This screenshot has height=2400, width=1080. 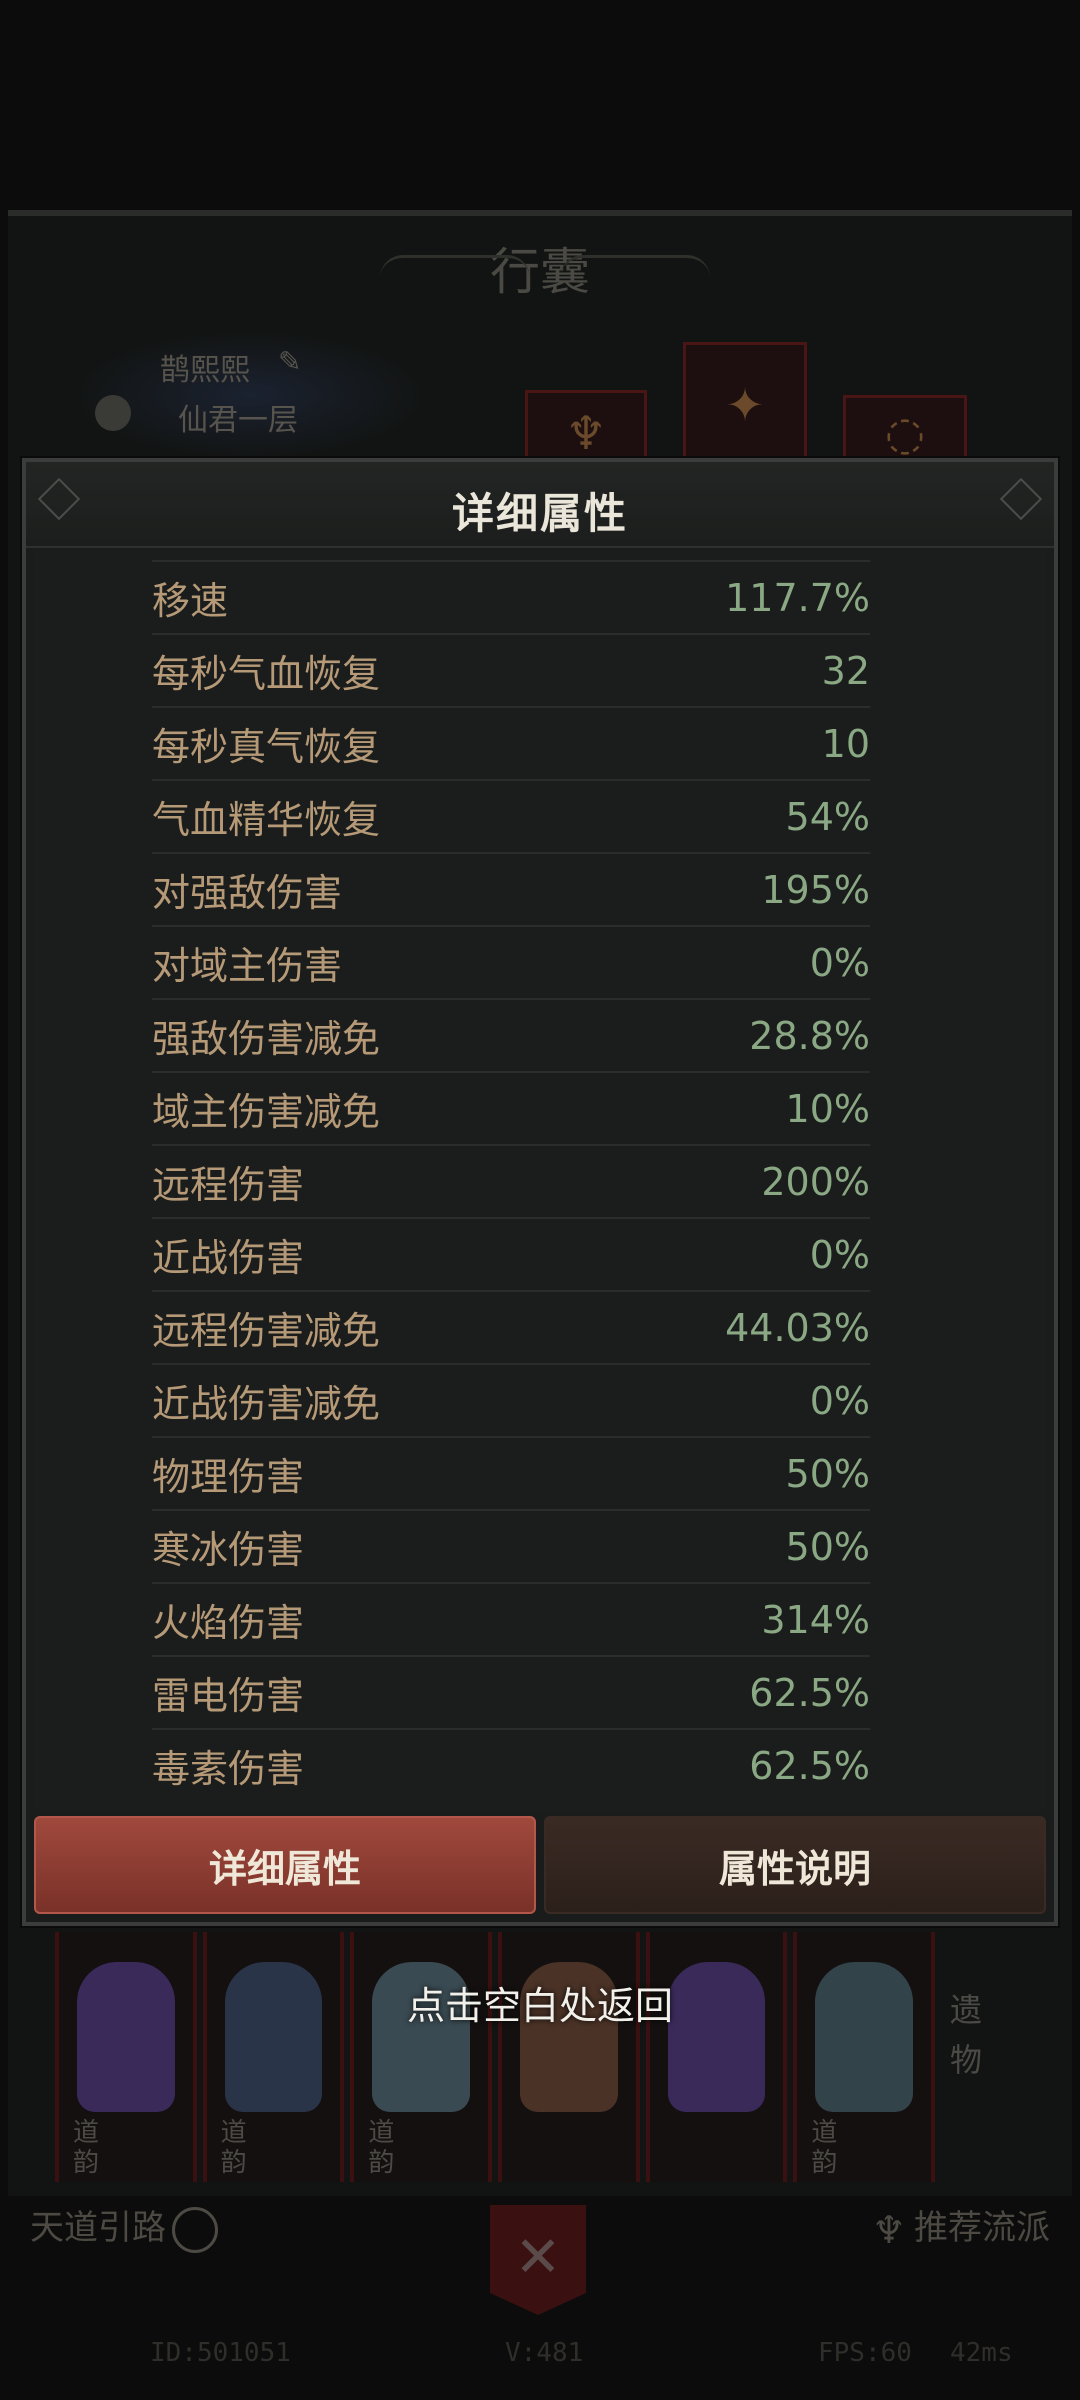 What do you see at coordinates (511, 1399) in the screenshot?
I see `stat-row: 近战伤害减免 0%` at bounding box center [511, 1399].